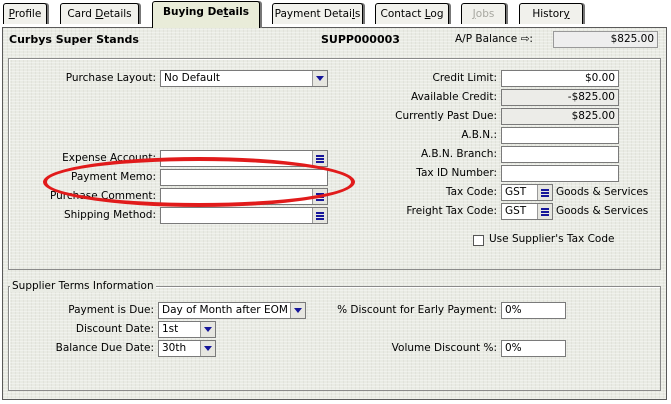  I want to click on tab-label: History, so click(551, 14).